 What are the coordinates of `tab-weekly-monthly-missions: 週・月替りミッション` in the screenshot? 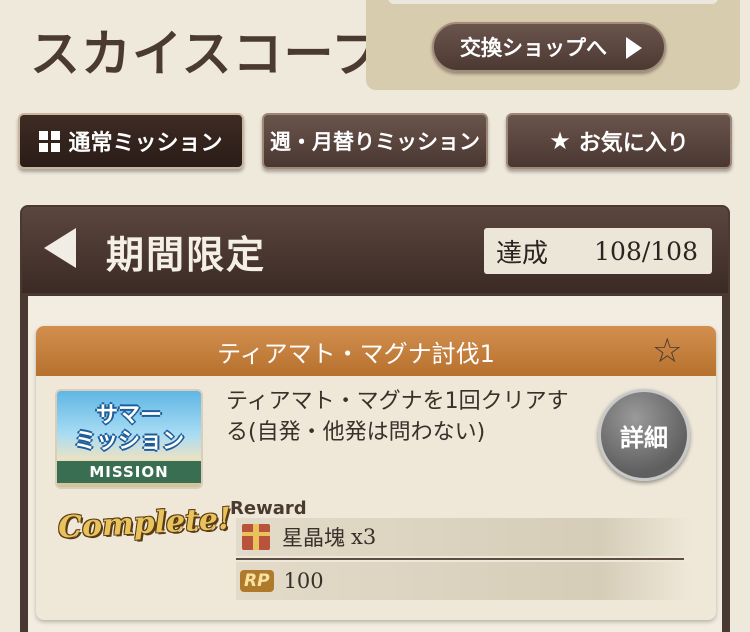 It's located at (375, 141).